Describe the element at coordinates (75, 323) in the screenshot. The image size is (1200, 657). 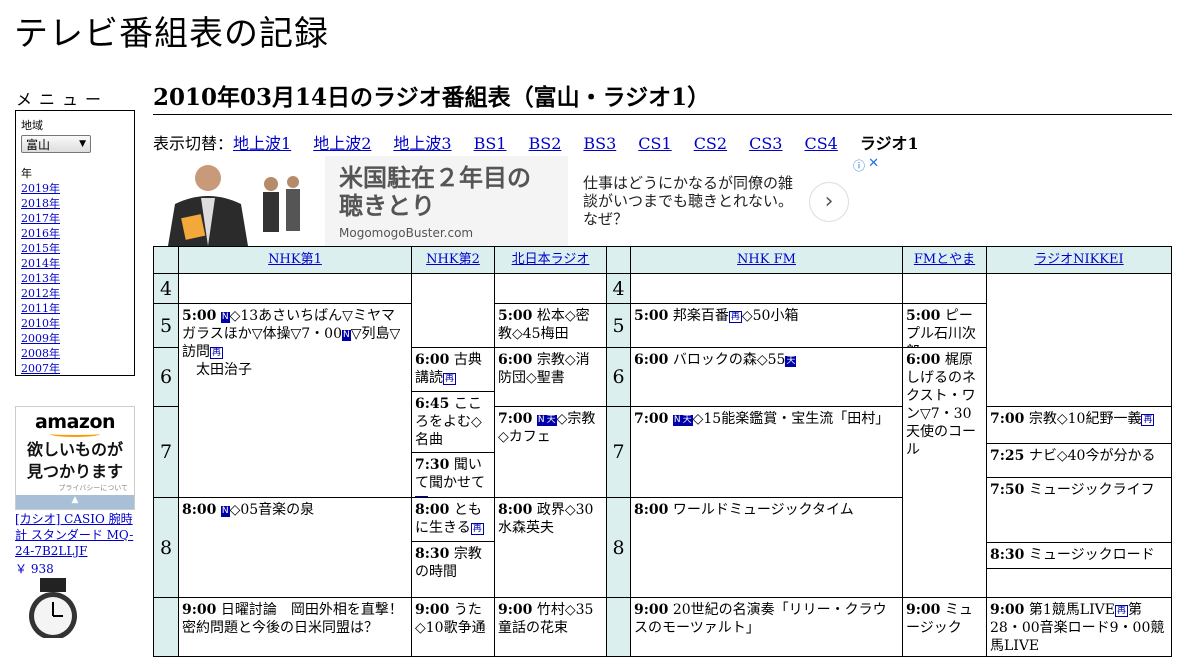
I see `year-link-2010: 2010年` at that location.